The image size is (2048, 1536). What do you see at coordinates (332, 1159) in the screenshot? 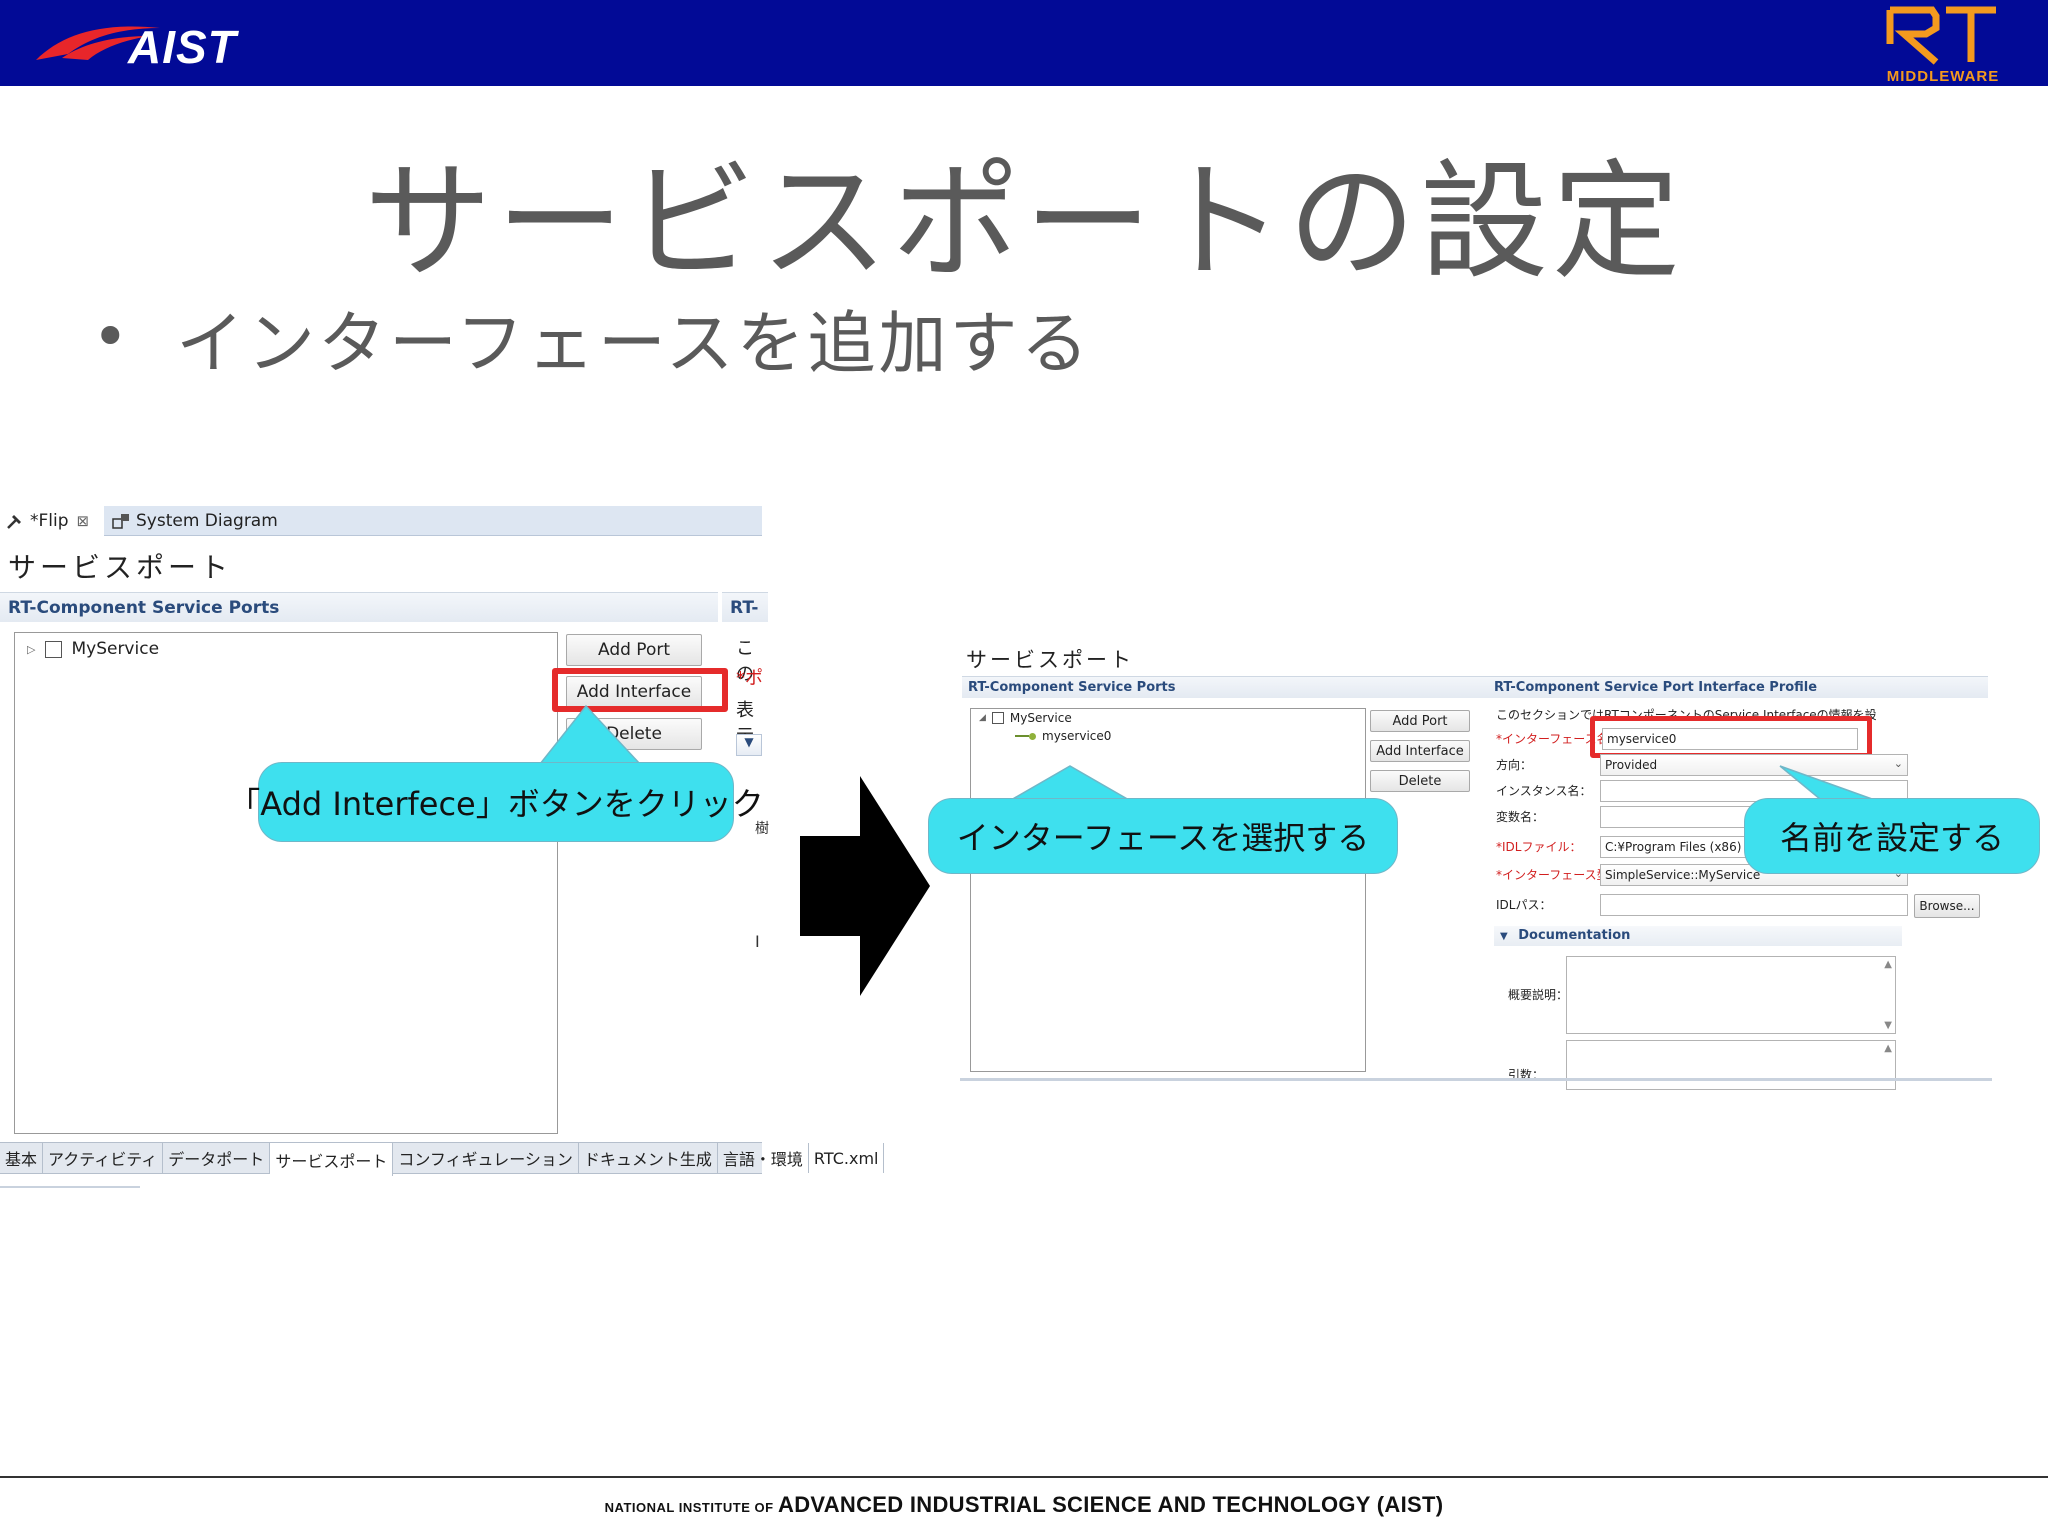
I see `bottom-tab-serviceport: サービスポート` at bounding box center [332, 1159].